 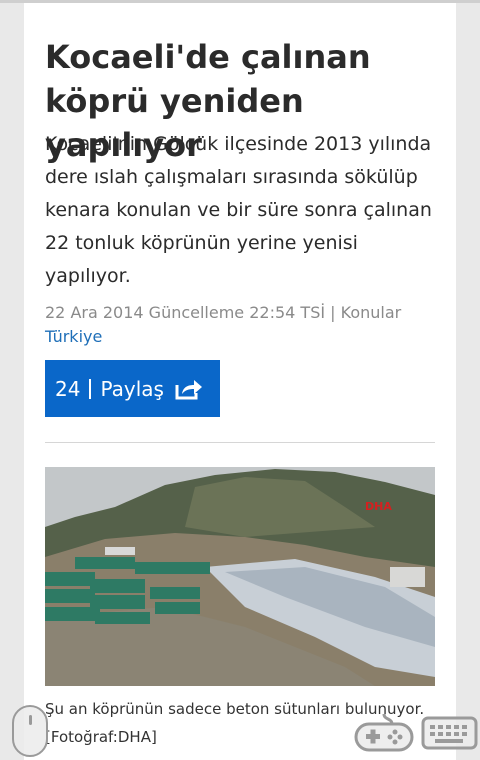 I want to click on divider, so click(x=240, y=442).